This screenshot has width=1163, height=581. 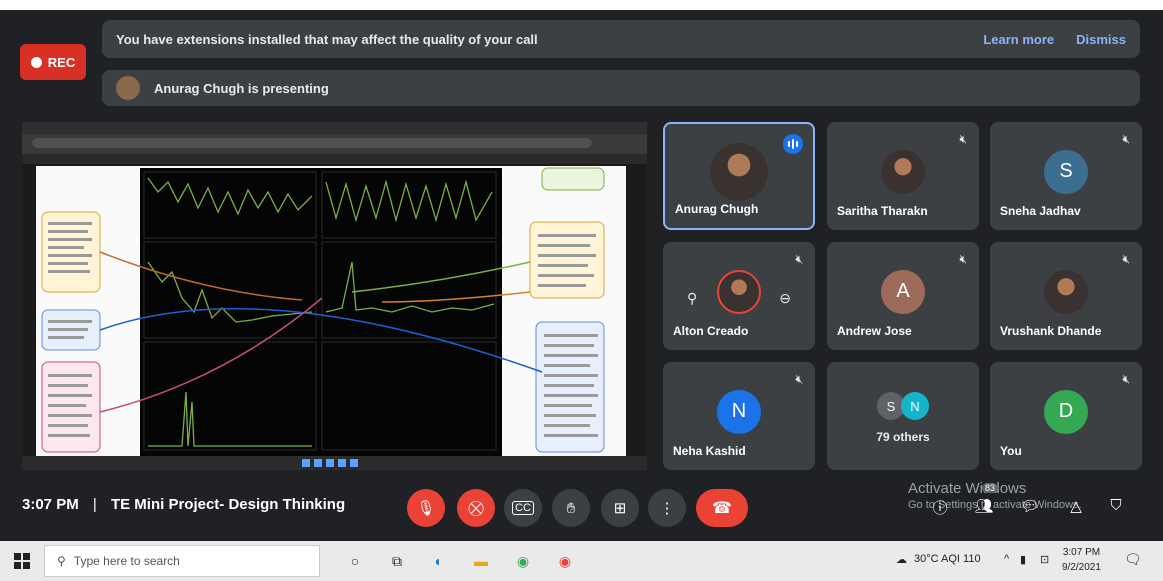 I want to click on more-vert-icon: ⋮, so click(x=667, y=508).